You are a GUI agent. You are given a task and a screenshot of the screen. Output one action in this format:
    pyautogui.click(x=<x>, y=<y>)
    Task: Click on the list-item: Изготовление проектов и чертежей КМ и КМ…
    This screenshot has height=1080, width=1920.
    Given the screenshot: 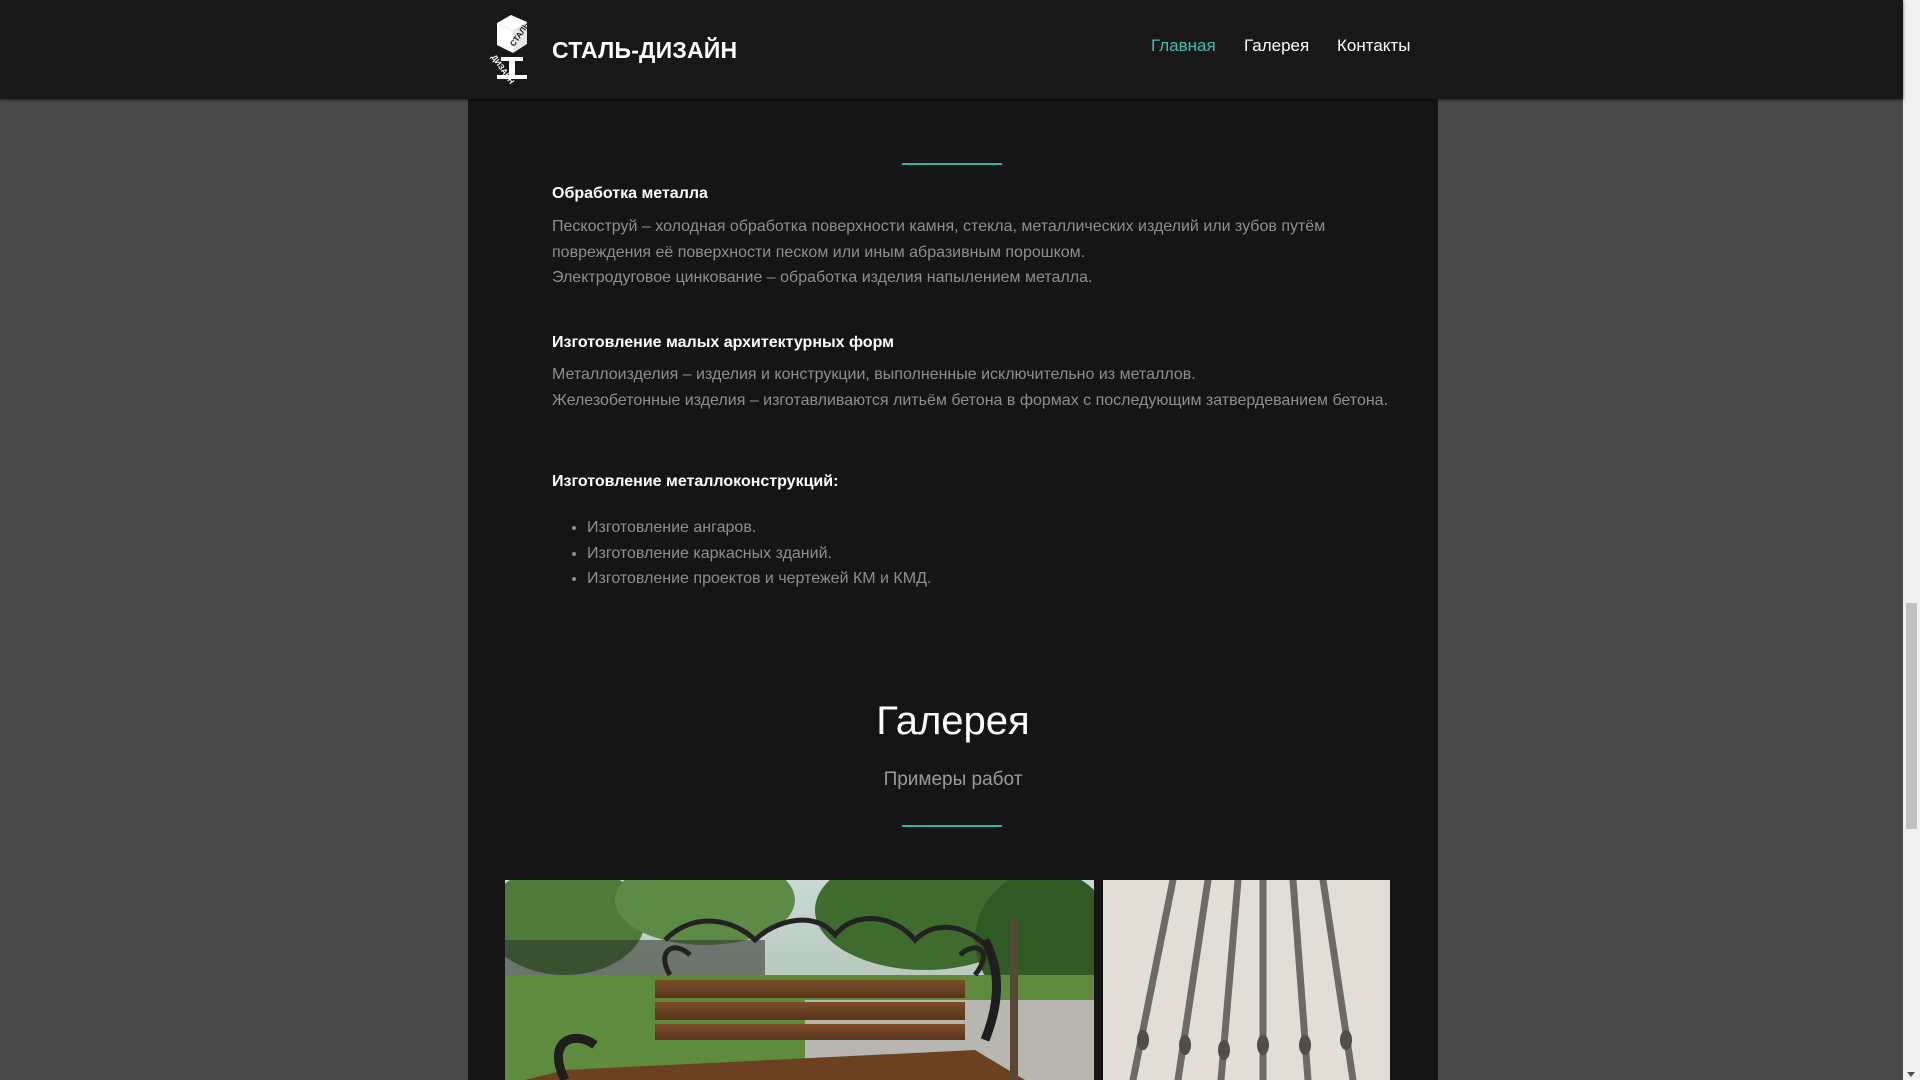 What is the action you would take?
    pyautogui.click(x=759, y=579)
    